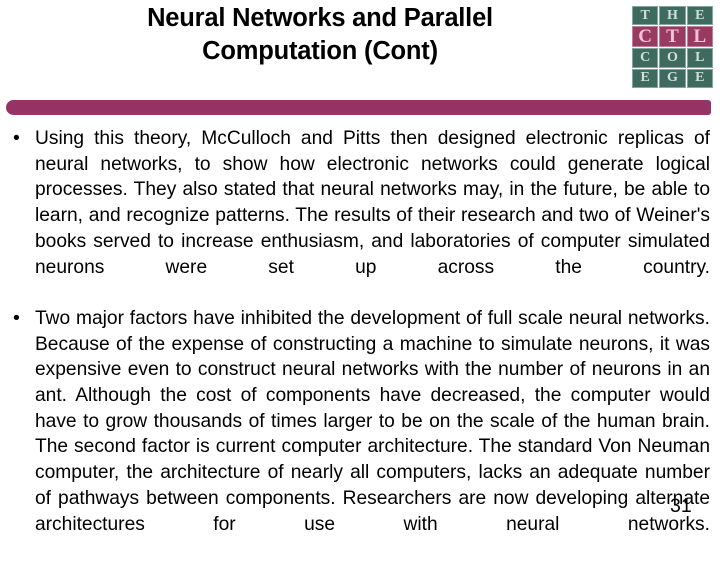 This screenshot has height=563, width=720. What do you see at coordinates (645, 58) in the screenshot?
I see `logo-cell-c-2: C` at bounding box center [645, 58].